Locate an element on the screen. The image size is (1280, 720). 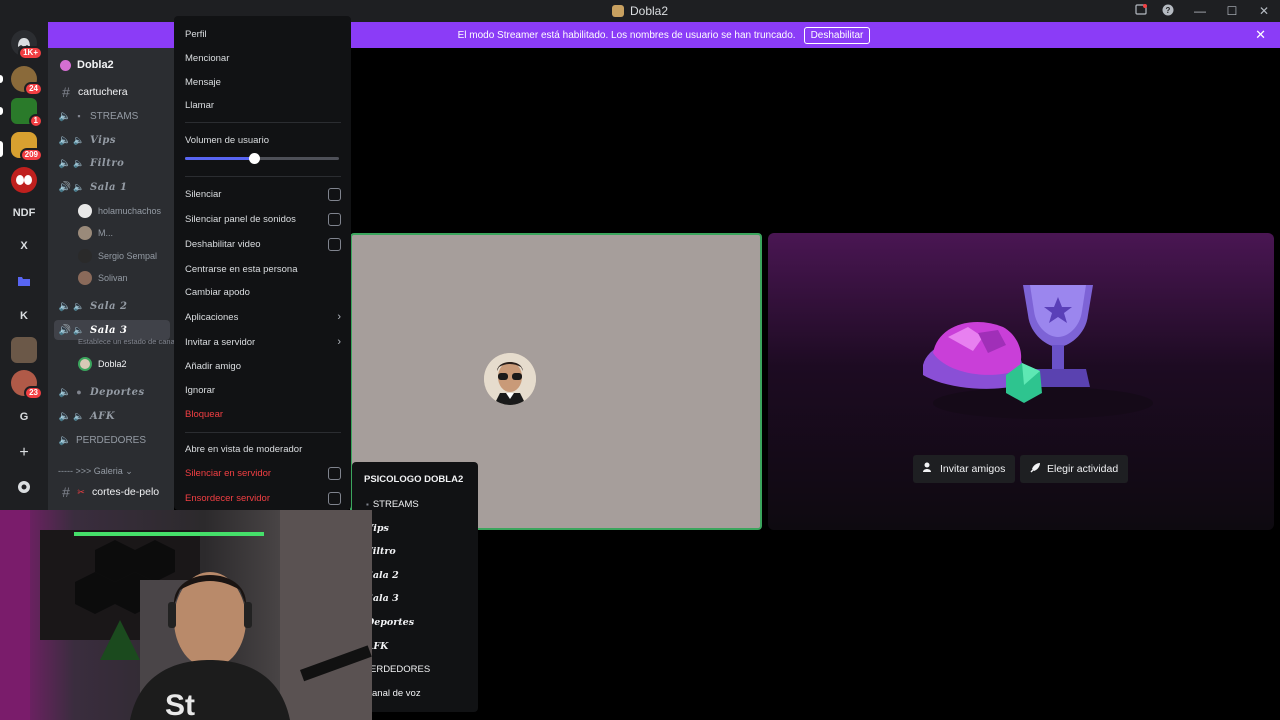
menu-item-ensordecer-servidor: Ensordecer servidor is located at coordinates (263, 498).